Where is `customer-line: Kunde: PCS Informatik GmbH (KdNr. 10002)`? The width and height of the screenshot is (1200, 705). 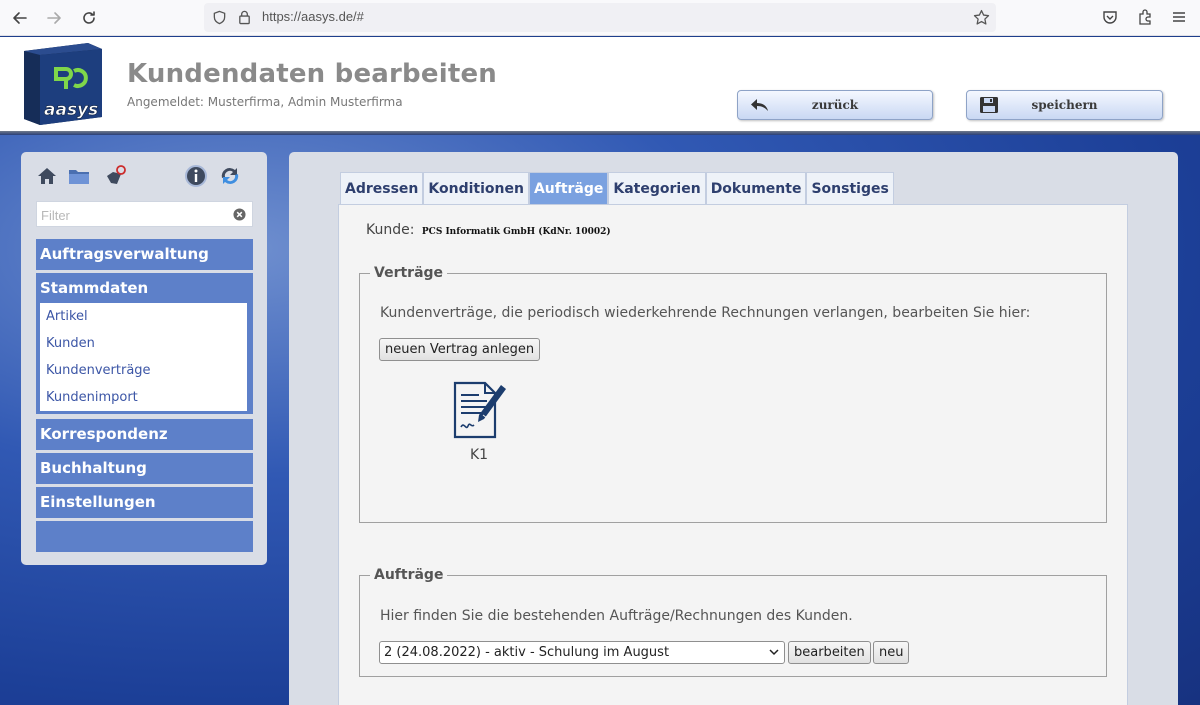 customer-line: Kunde: PCS Informatik GmbH (KdNr. 10002) is located at coordinates (488, 230).